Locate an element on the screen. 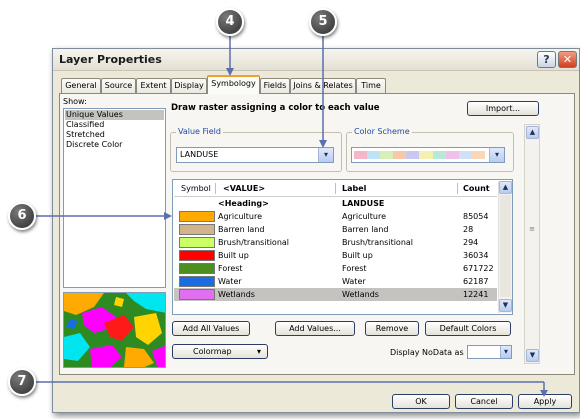 The height and width of the screenshot is (419, 580). callout-6-badge: 6 is located at coordinates (22, 216).